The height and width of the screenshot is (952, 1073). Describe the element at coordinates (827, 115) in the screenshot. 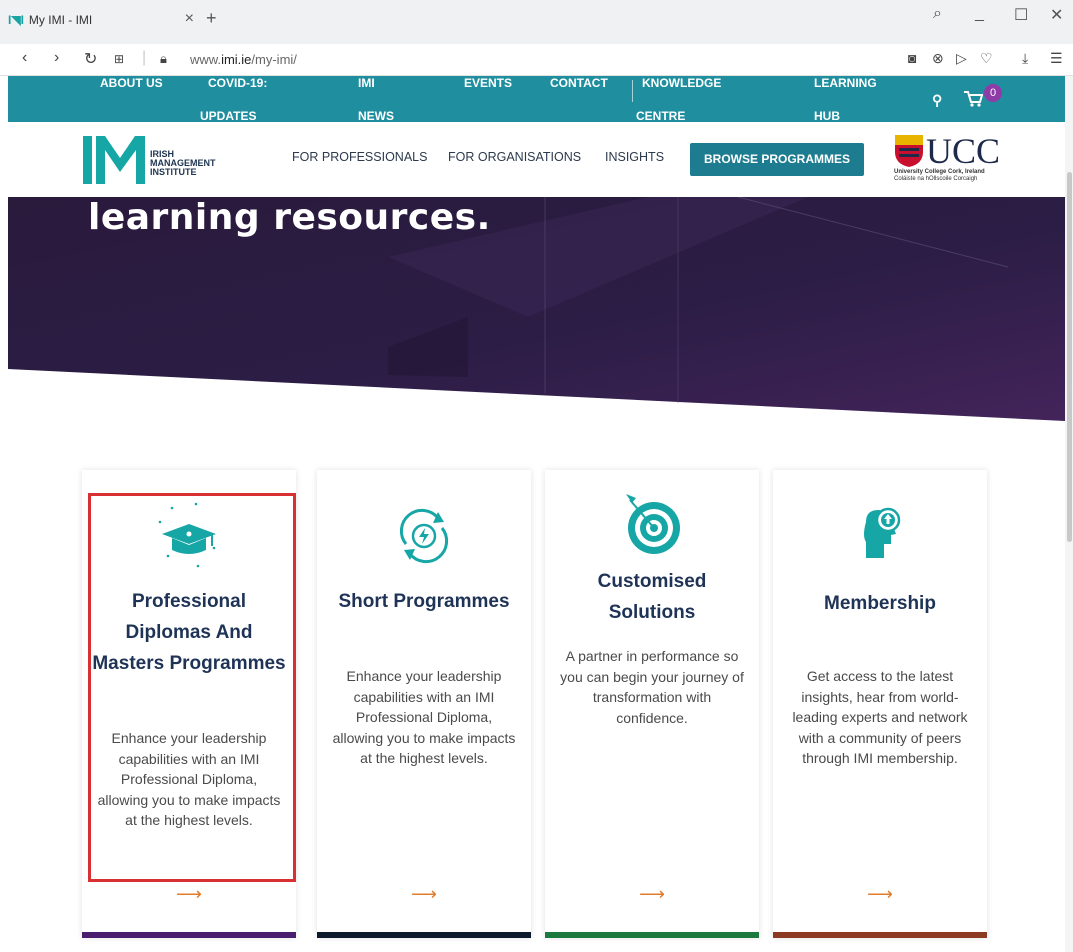

I see `topnav-learning-hub: HUB` at that location.